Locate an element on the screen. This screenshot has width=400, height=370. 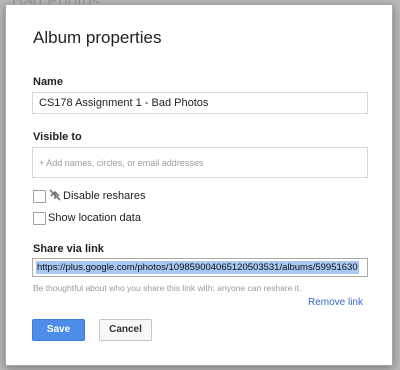
visible-to-box is located at coordinates (200, 162).